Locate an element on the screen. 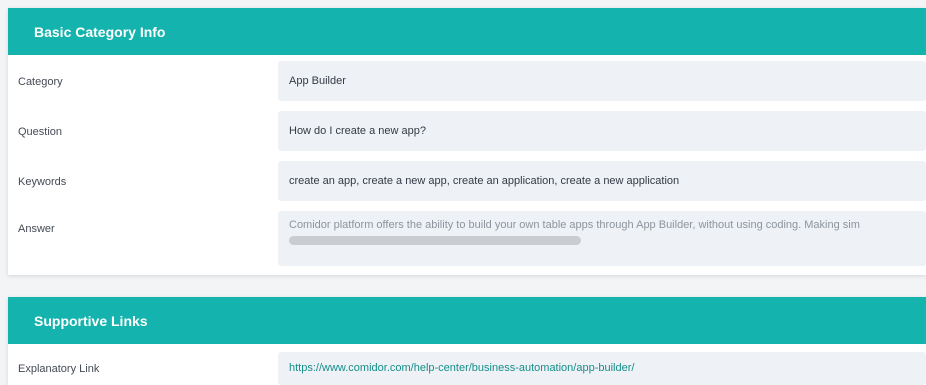  section-header-supportive-links: Supportive Links is located at coordinates (467, 320).